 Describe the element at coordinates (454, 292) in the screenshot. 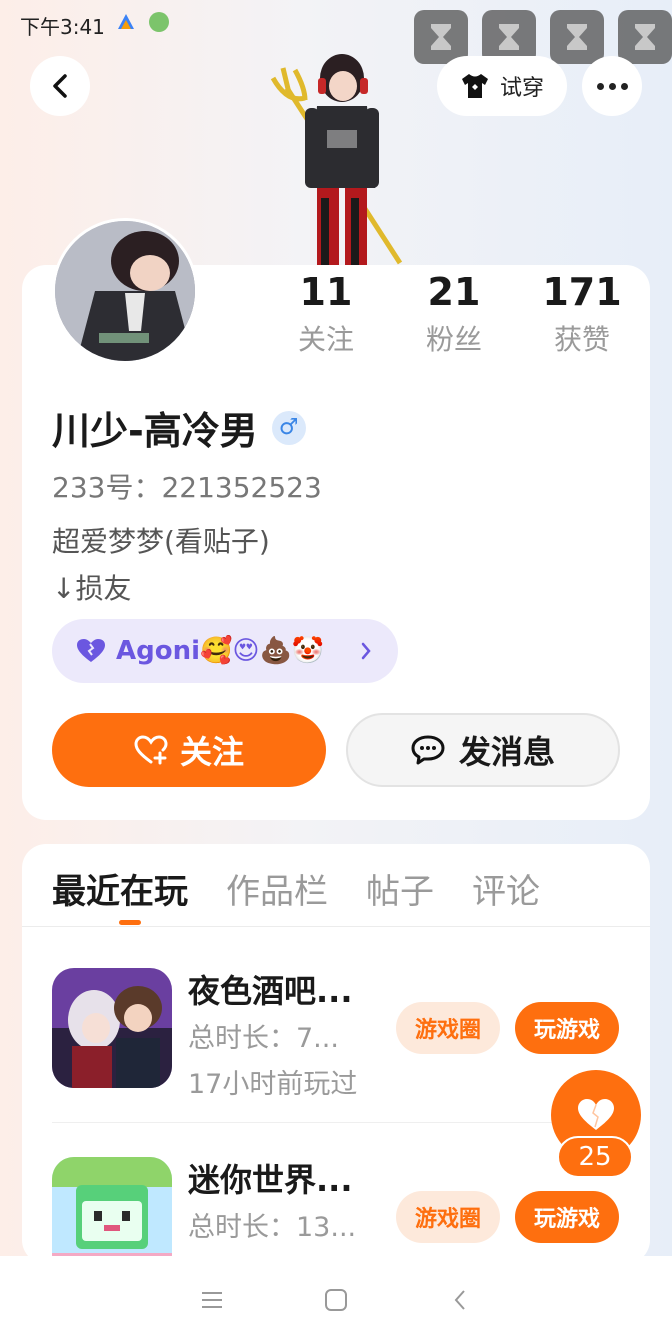

I see `followers-count: 21` at that location.